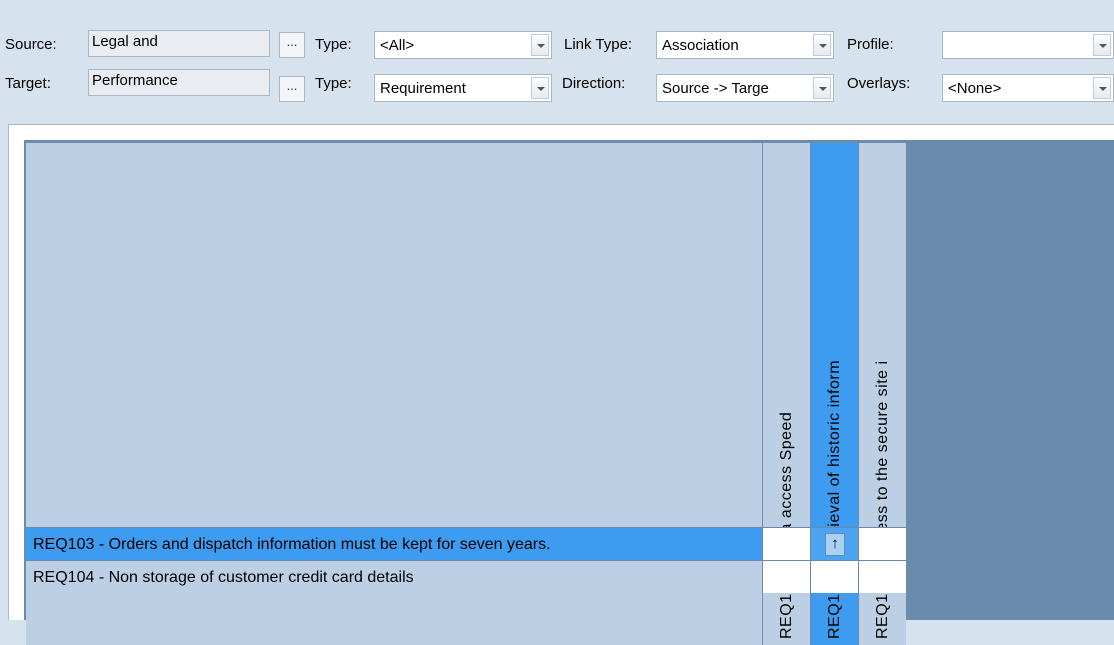  Describe the element at coordinates (463, 45) in the screenshot. I see `source-type-select: <All>` at that location.